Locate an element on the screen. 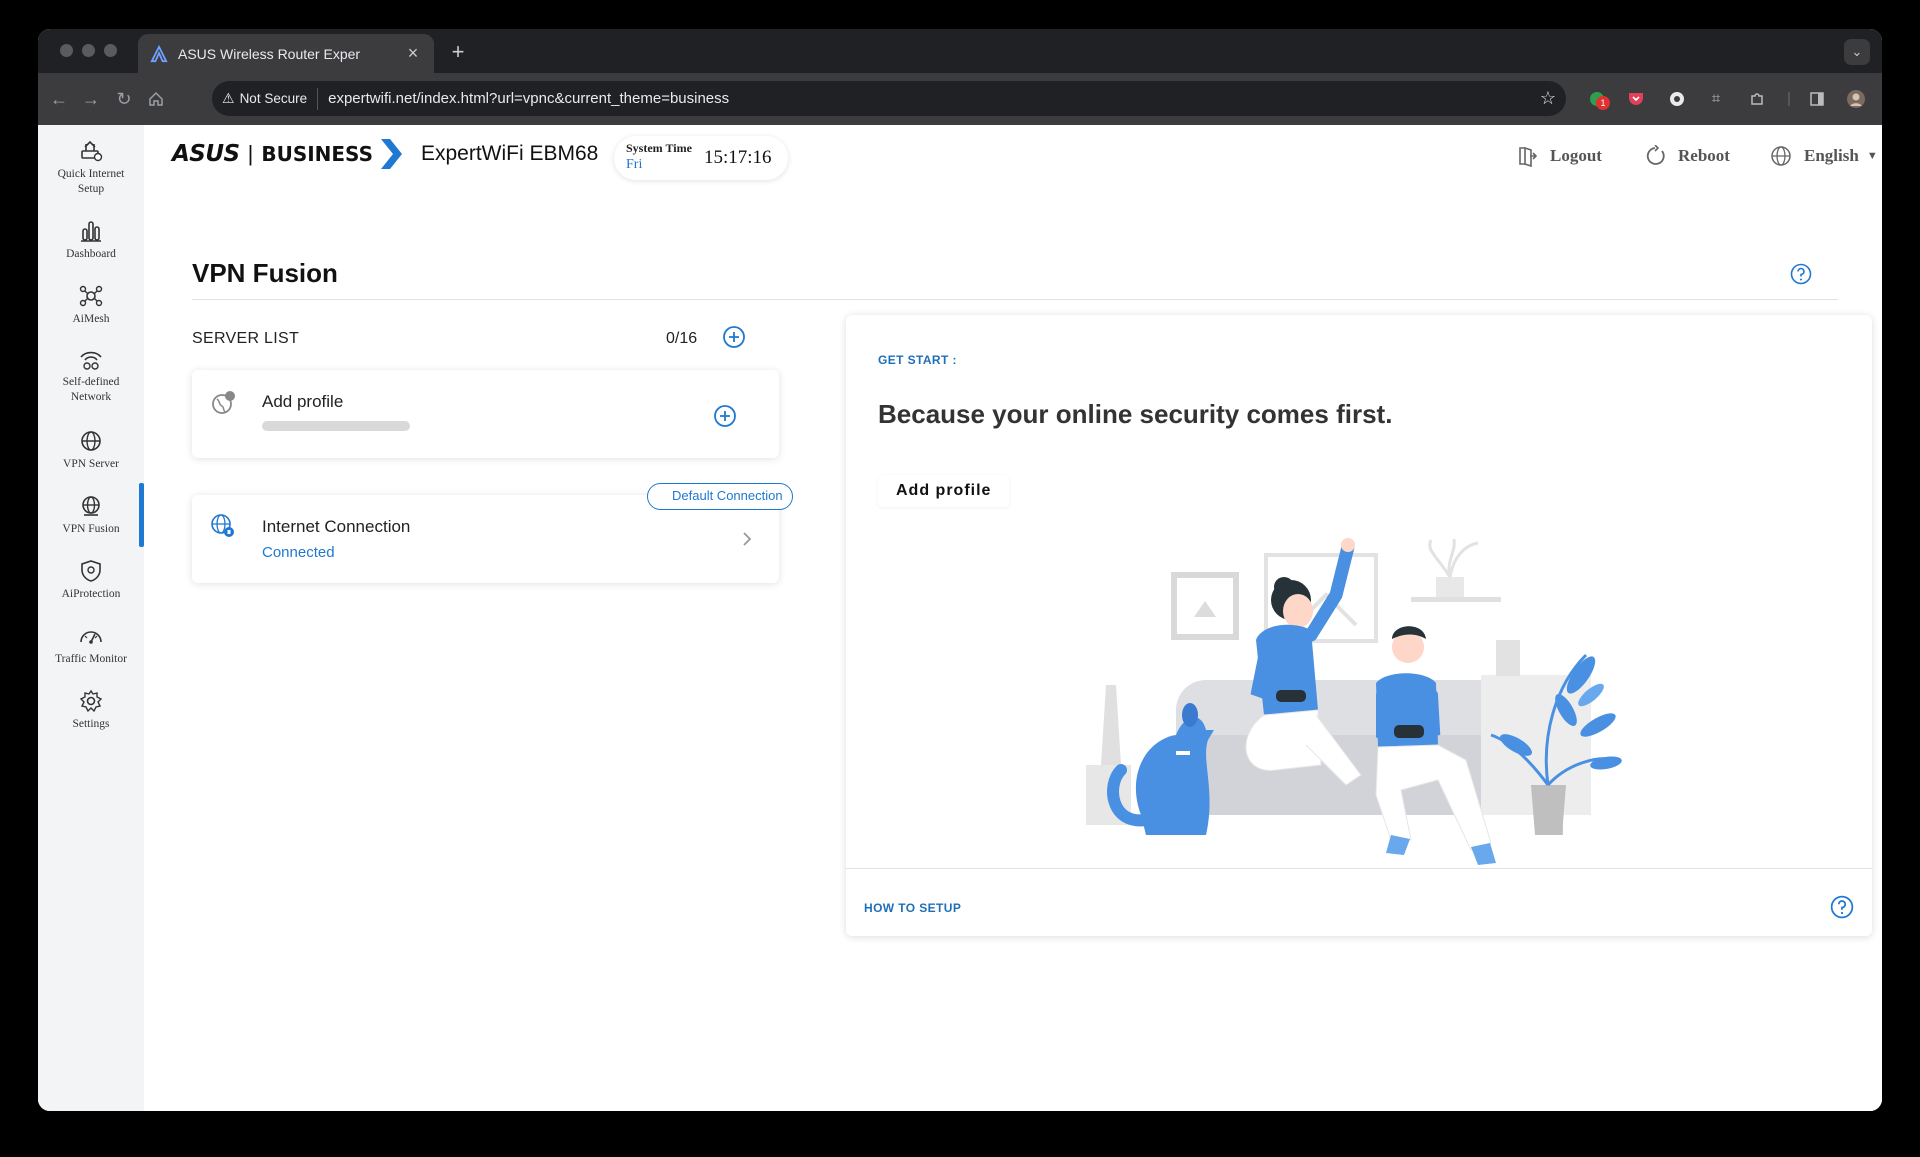 The height and width of the screenshot is (1157, 1920). system-time-widget: System Time Fri 15:17:16 is located at coordinates (701, 158).